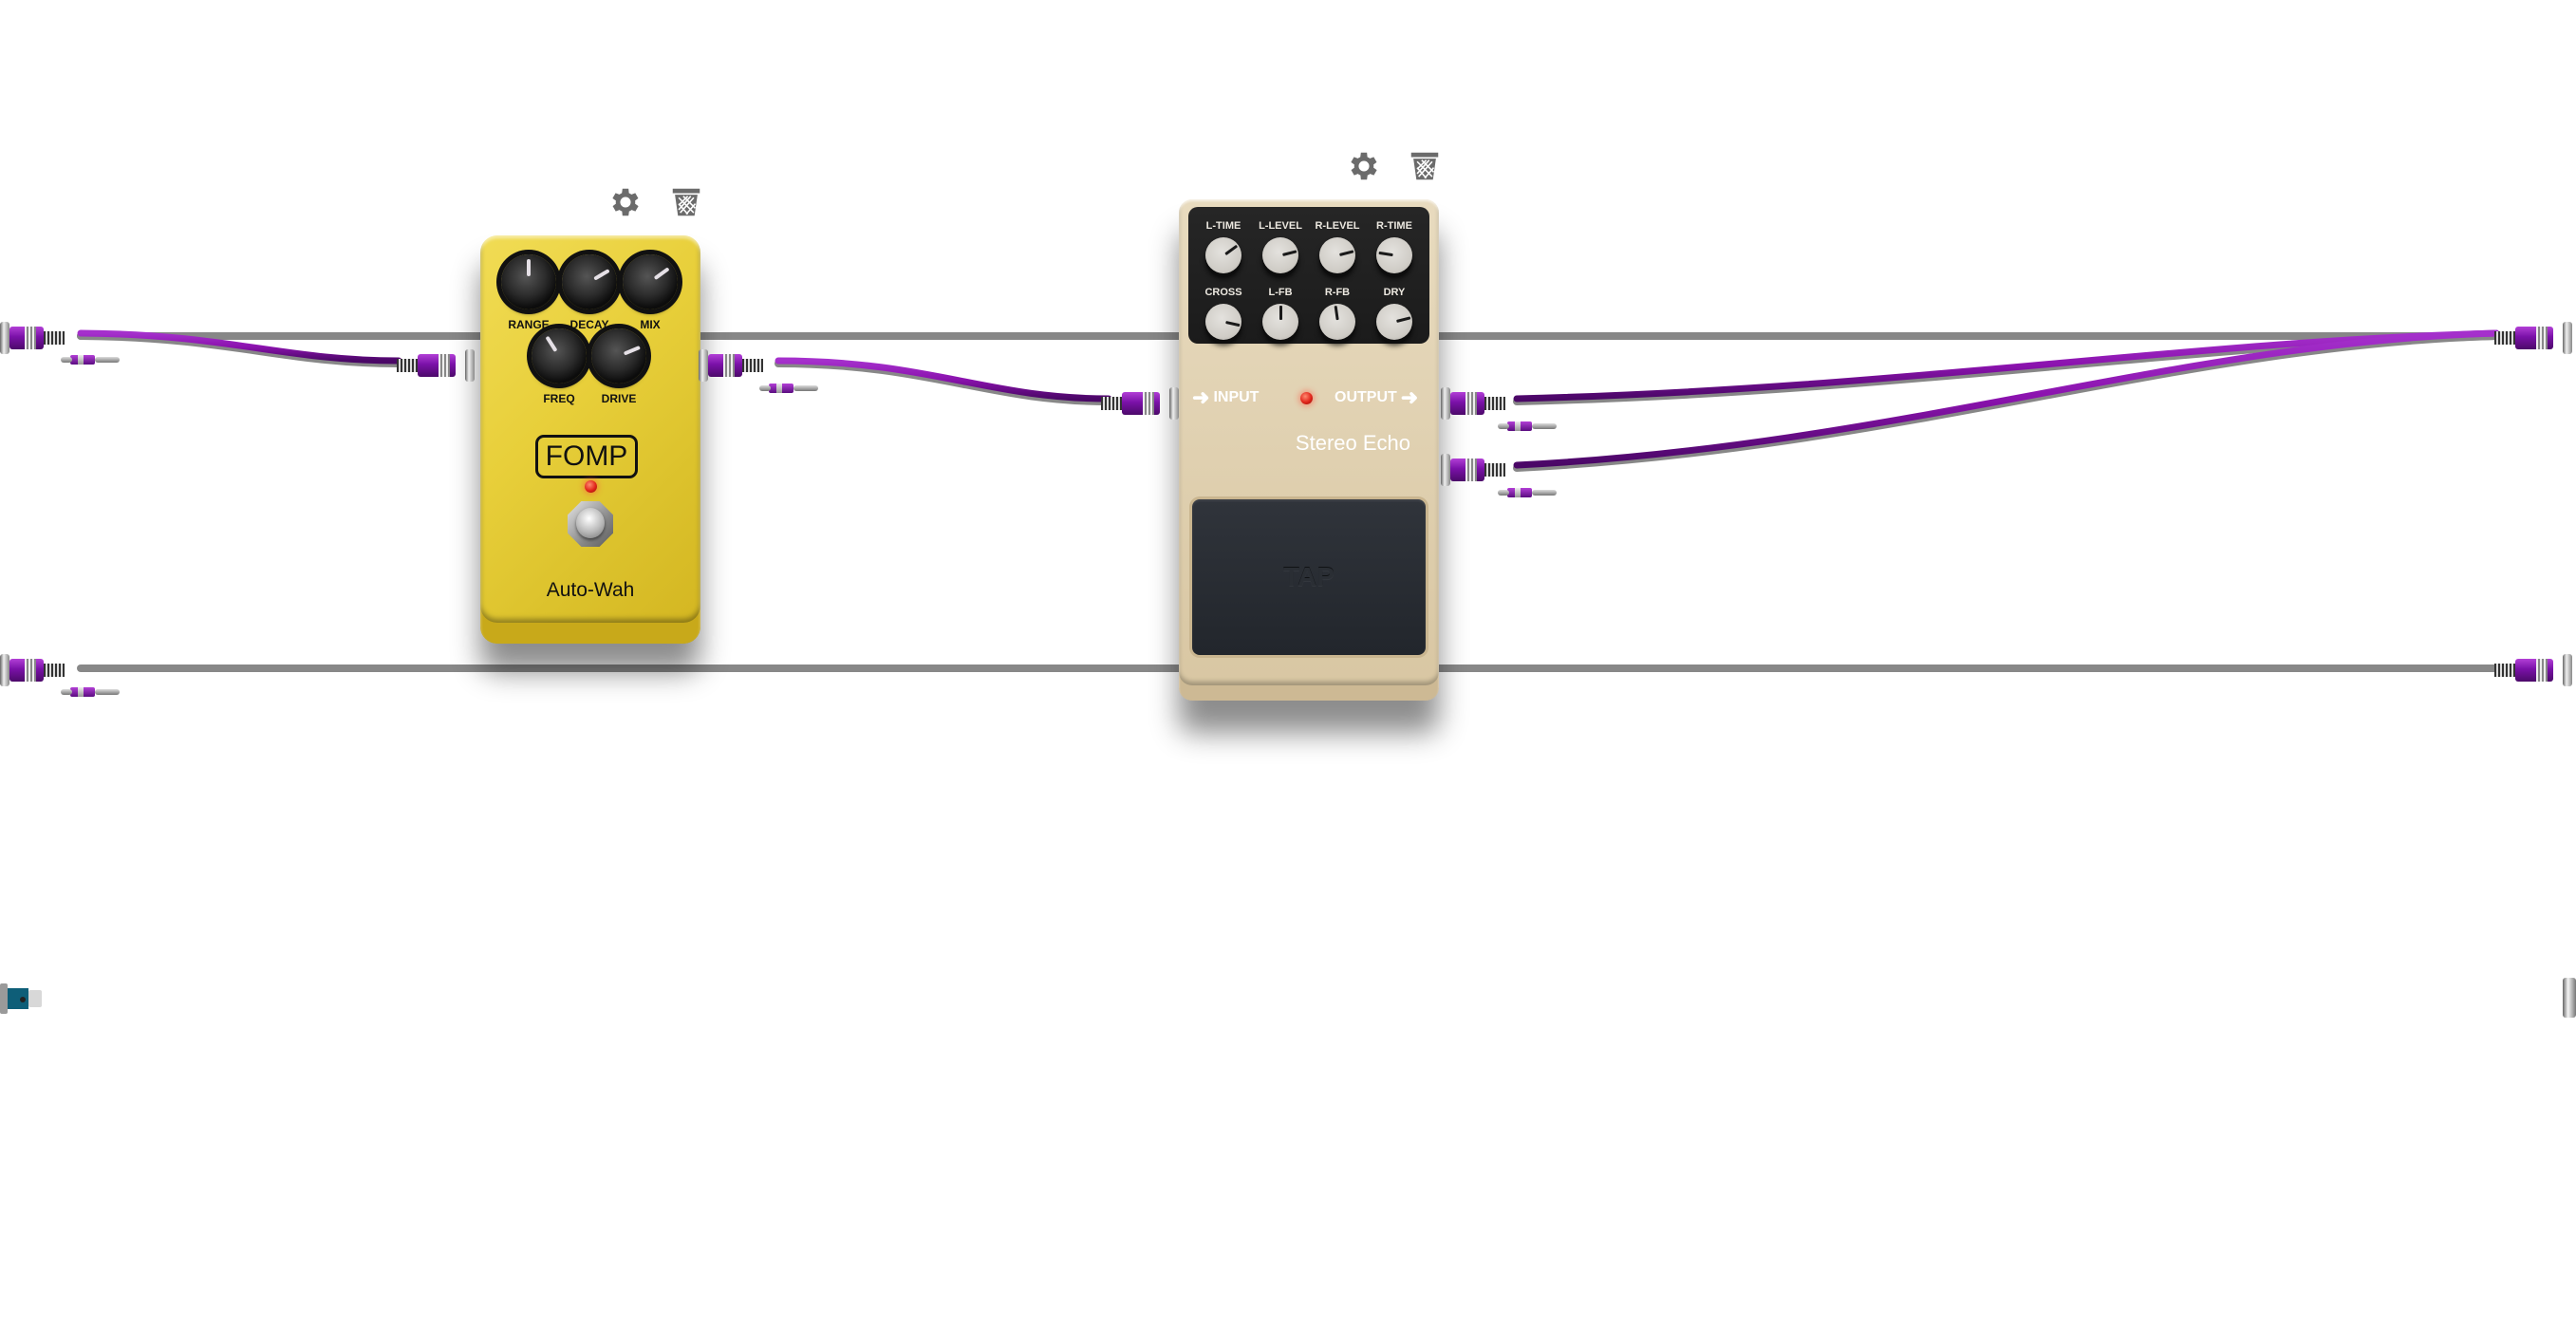 The width and height of the screenshot is (2576, 1329). Describe the element at coordinates (1223, 255) in the screenshot. I see `l-time-knob` at that location.